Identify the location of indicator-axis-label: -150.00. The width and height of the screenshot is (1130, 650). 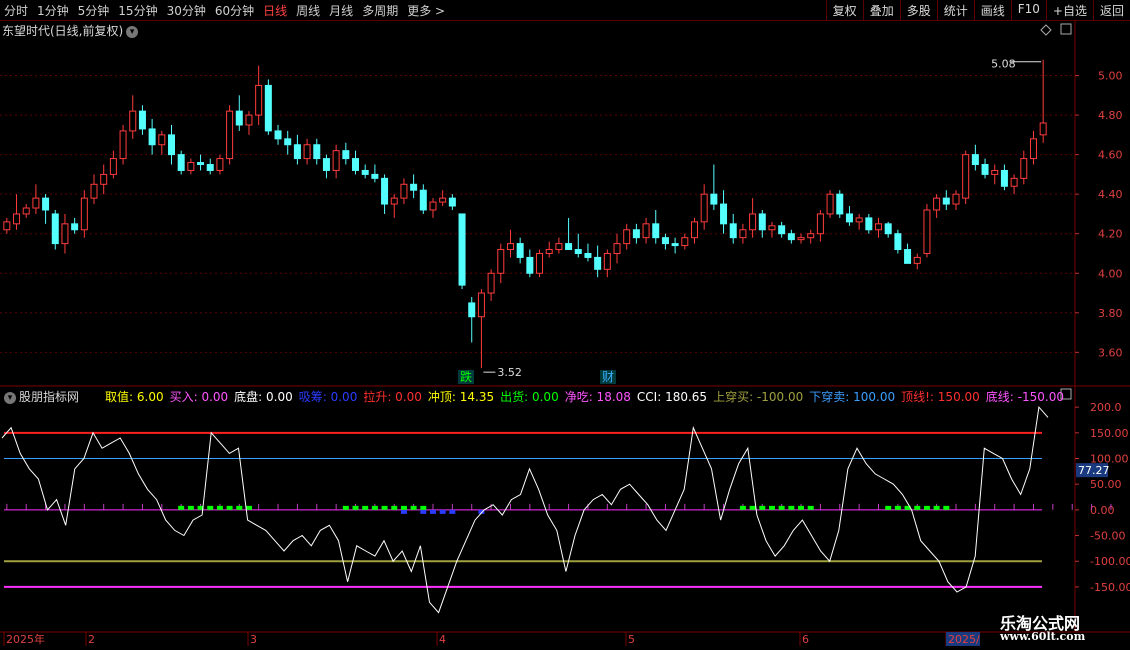
(1110, 587).